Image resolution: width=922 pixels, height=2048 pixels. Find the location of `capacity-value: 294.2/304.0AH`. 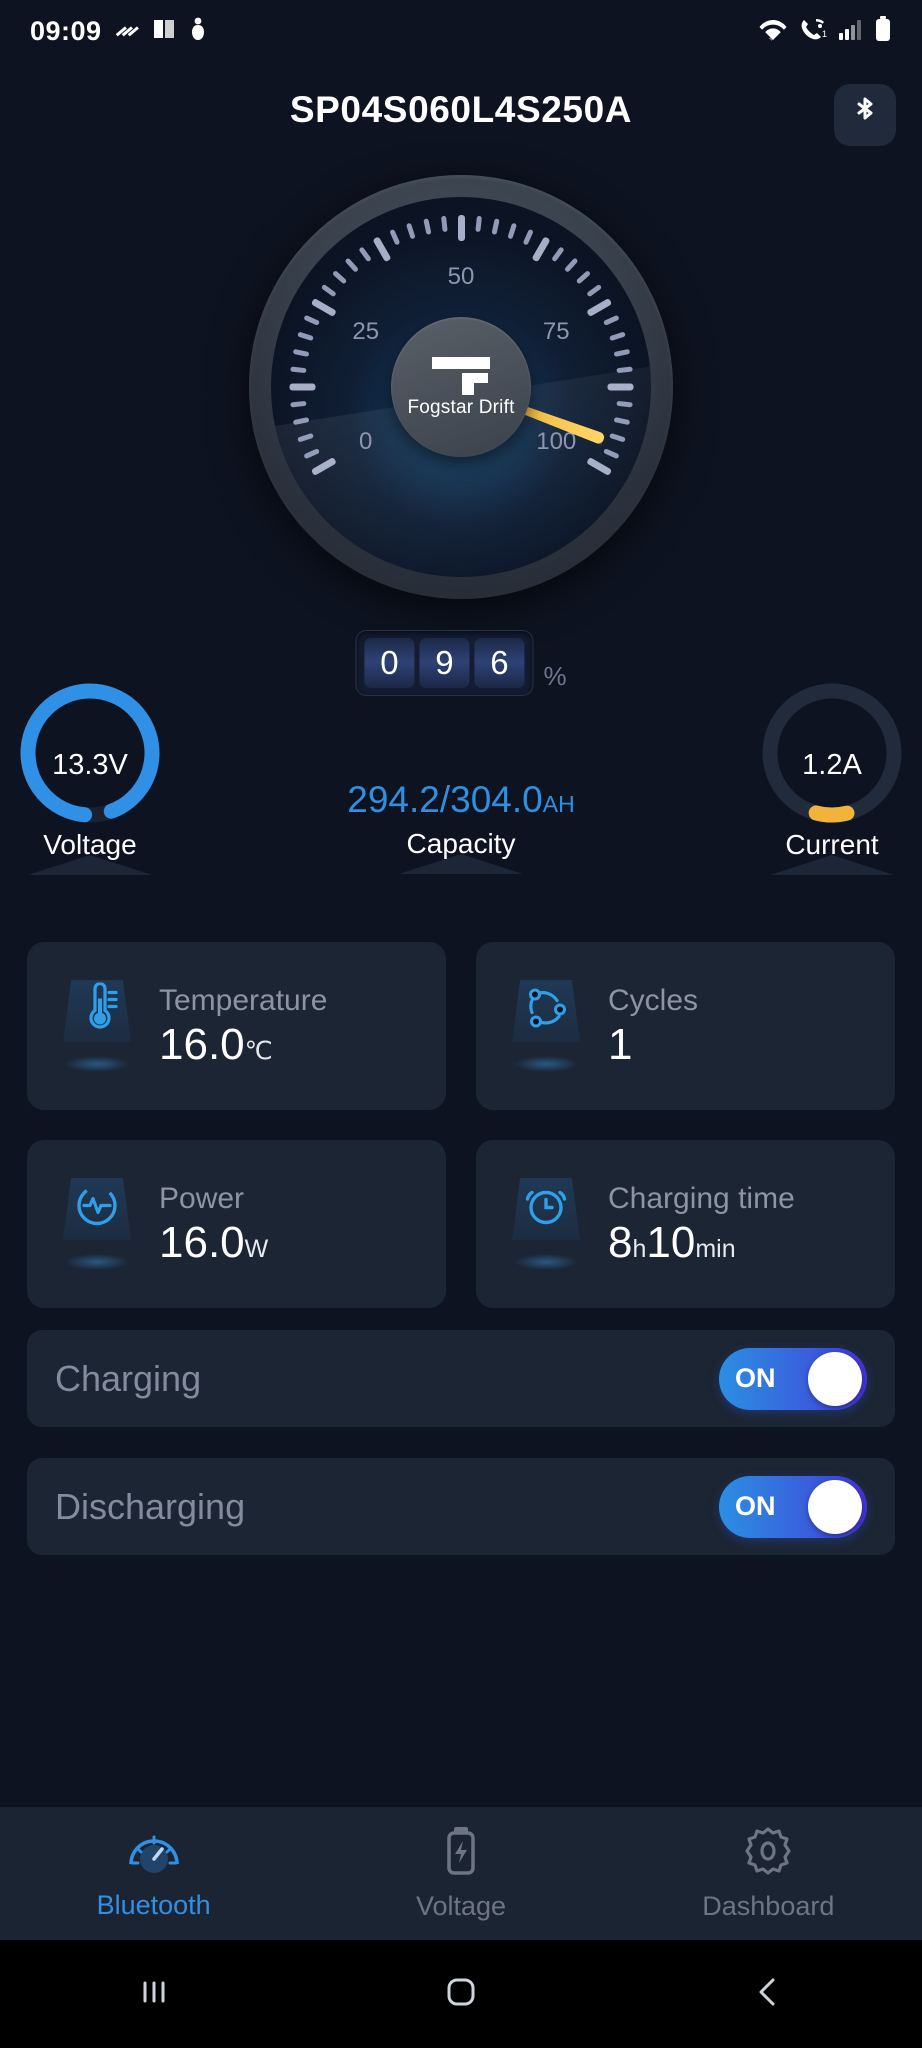

capacity-value: 294.2/304.0AH is located at coordinates (461, 800).